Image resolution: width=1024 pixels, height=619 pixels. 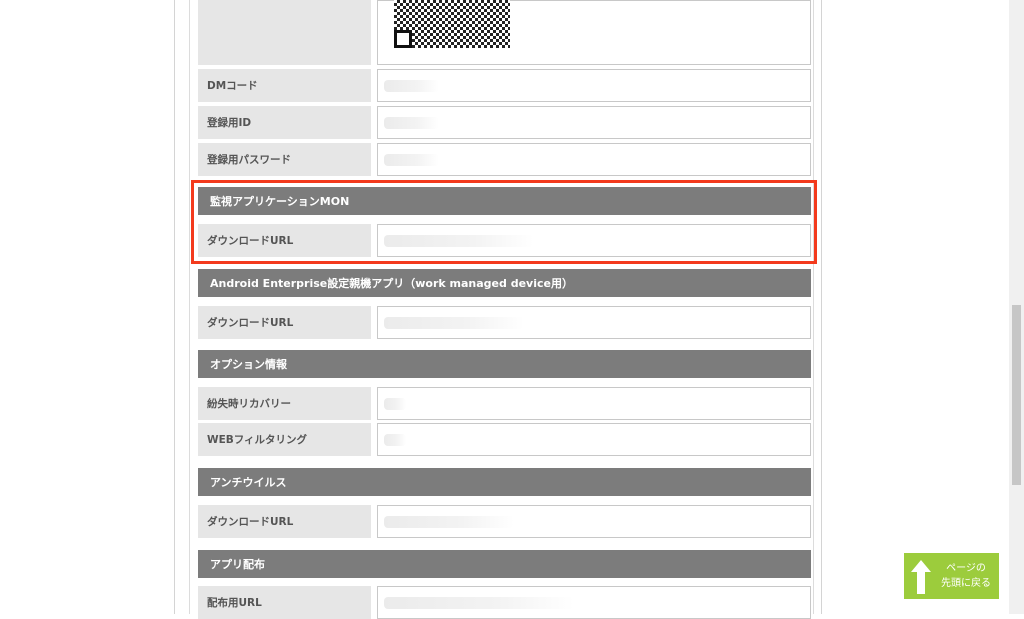 What do you see at coordinates (504, 564) in the screenshot?
I see `section-header-app-distribution: アプリ配布` at bounding box center [504, 564].